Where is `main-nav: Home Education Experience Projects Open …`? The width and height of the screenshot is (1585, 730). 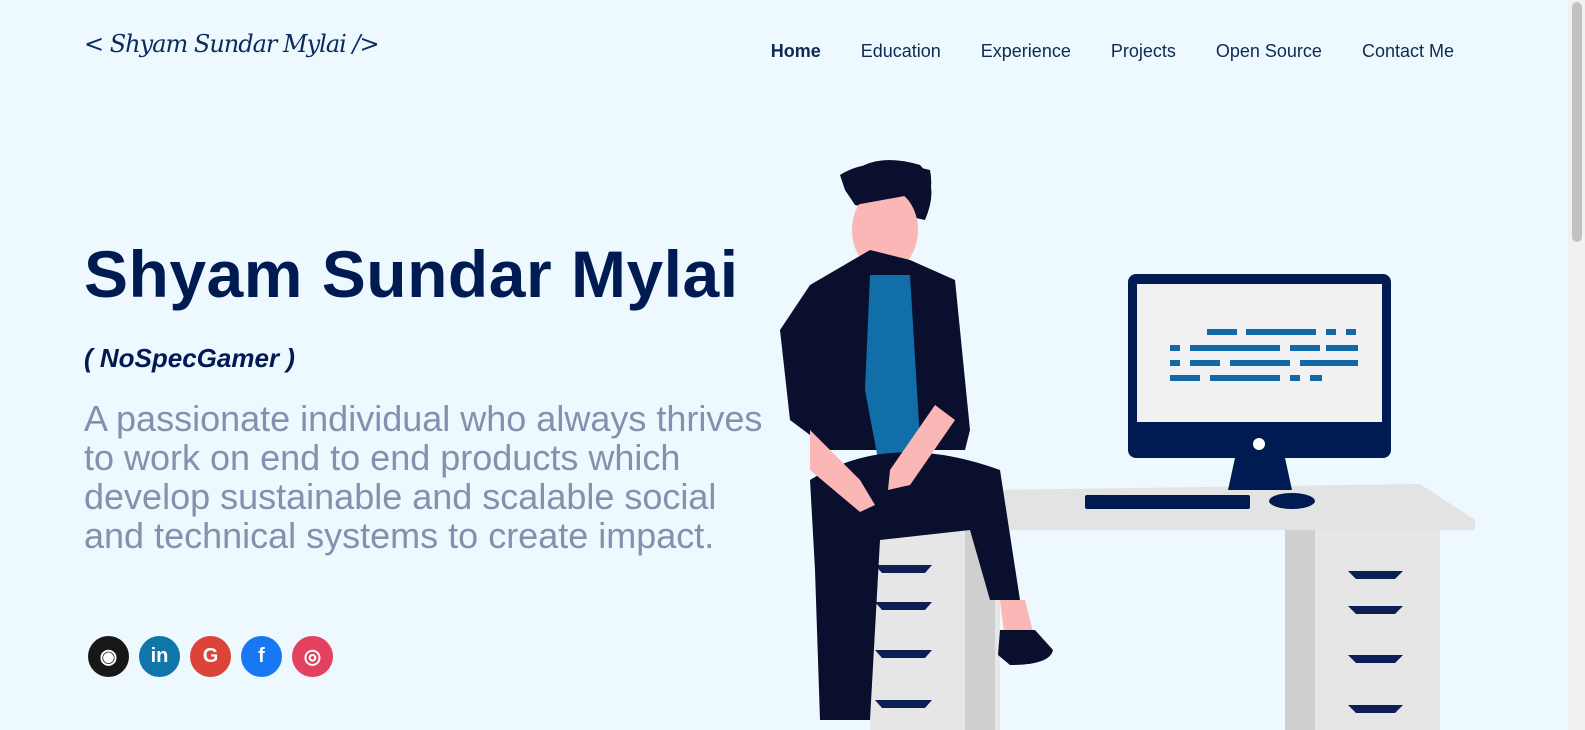 main-nav: Home Education Experience Projects Open … is located at coordinates (1112, 51).